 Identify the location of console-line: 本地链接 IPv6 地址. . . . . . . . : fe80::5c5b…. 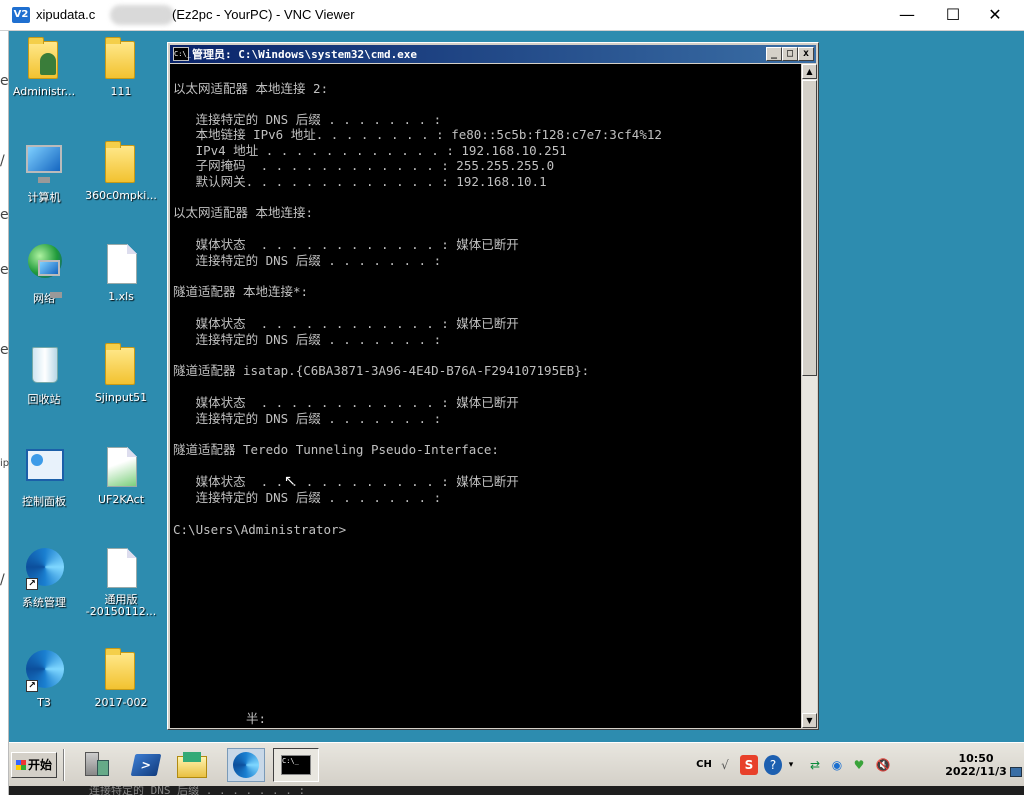
(417, 134).